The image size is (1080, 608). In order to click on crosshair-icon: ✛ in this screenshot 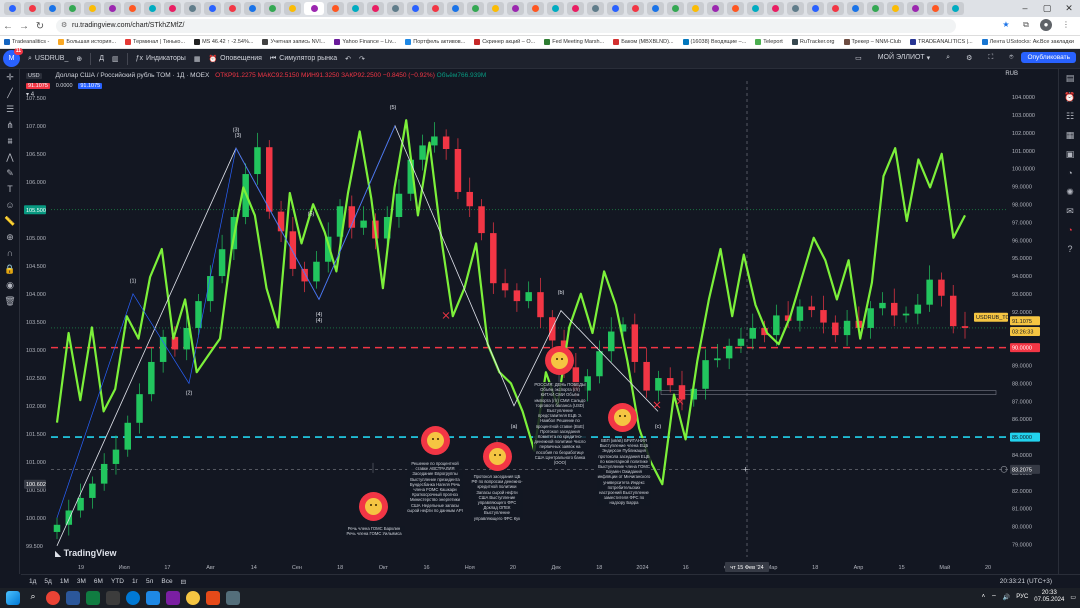, I will do `click(10, 77)`.